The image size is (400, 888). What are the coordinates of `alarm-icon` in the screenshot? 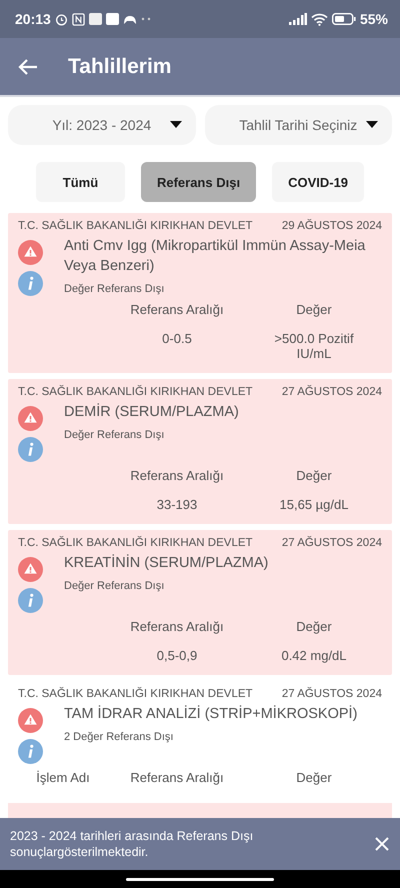 It's located at (61, 19).